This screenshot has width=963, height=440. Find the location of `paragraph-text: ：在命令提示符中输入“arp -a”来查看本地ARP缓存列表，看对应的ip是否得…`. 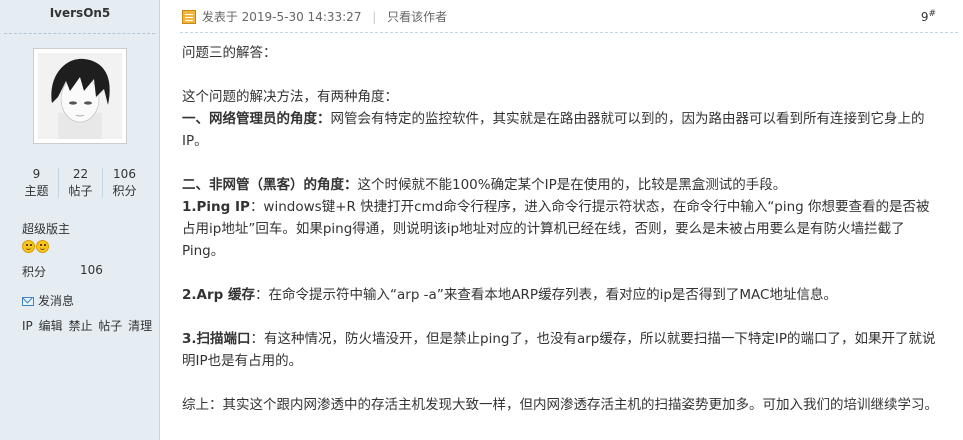

paragraph-text: ：在命令提示符中输入“arp -a”来查看本地ARP缓存列表，看对应的ip是否得… is located at coordinates (546, 295).